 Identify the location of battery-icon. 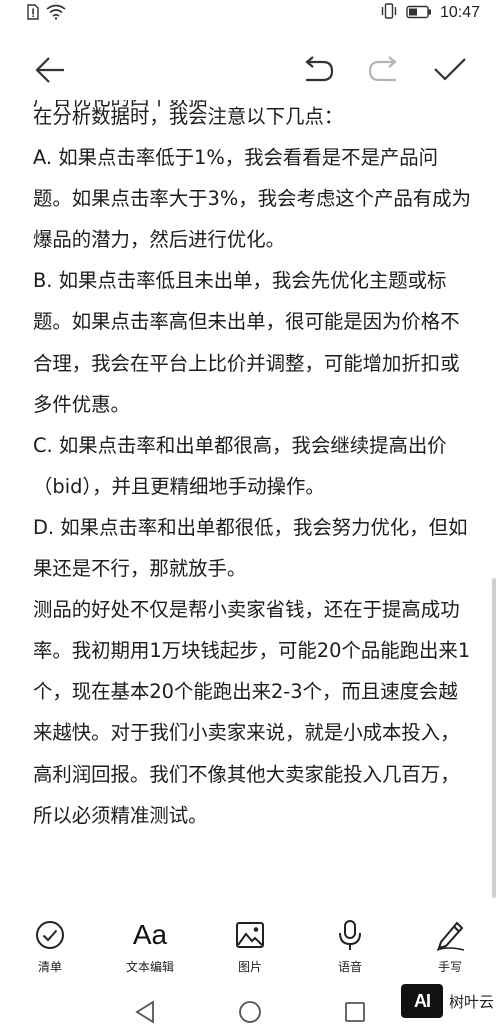
(419, 13).